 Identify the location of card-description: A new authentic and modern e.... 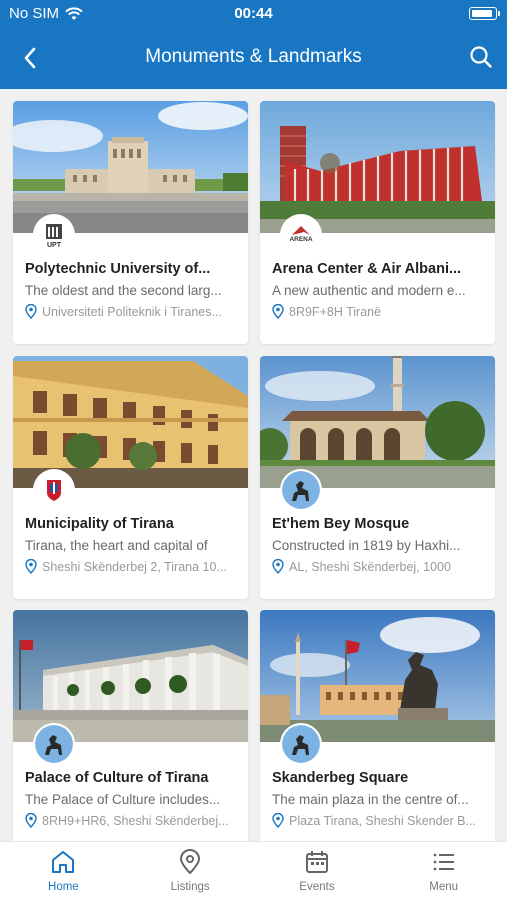
(369, 290).